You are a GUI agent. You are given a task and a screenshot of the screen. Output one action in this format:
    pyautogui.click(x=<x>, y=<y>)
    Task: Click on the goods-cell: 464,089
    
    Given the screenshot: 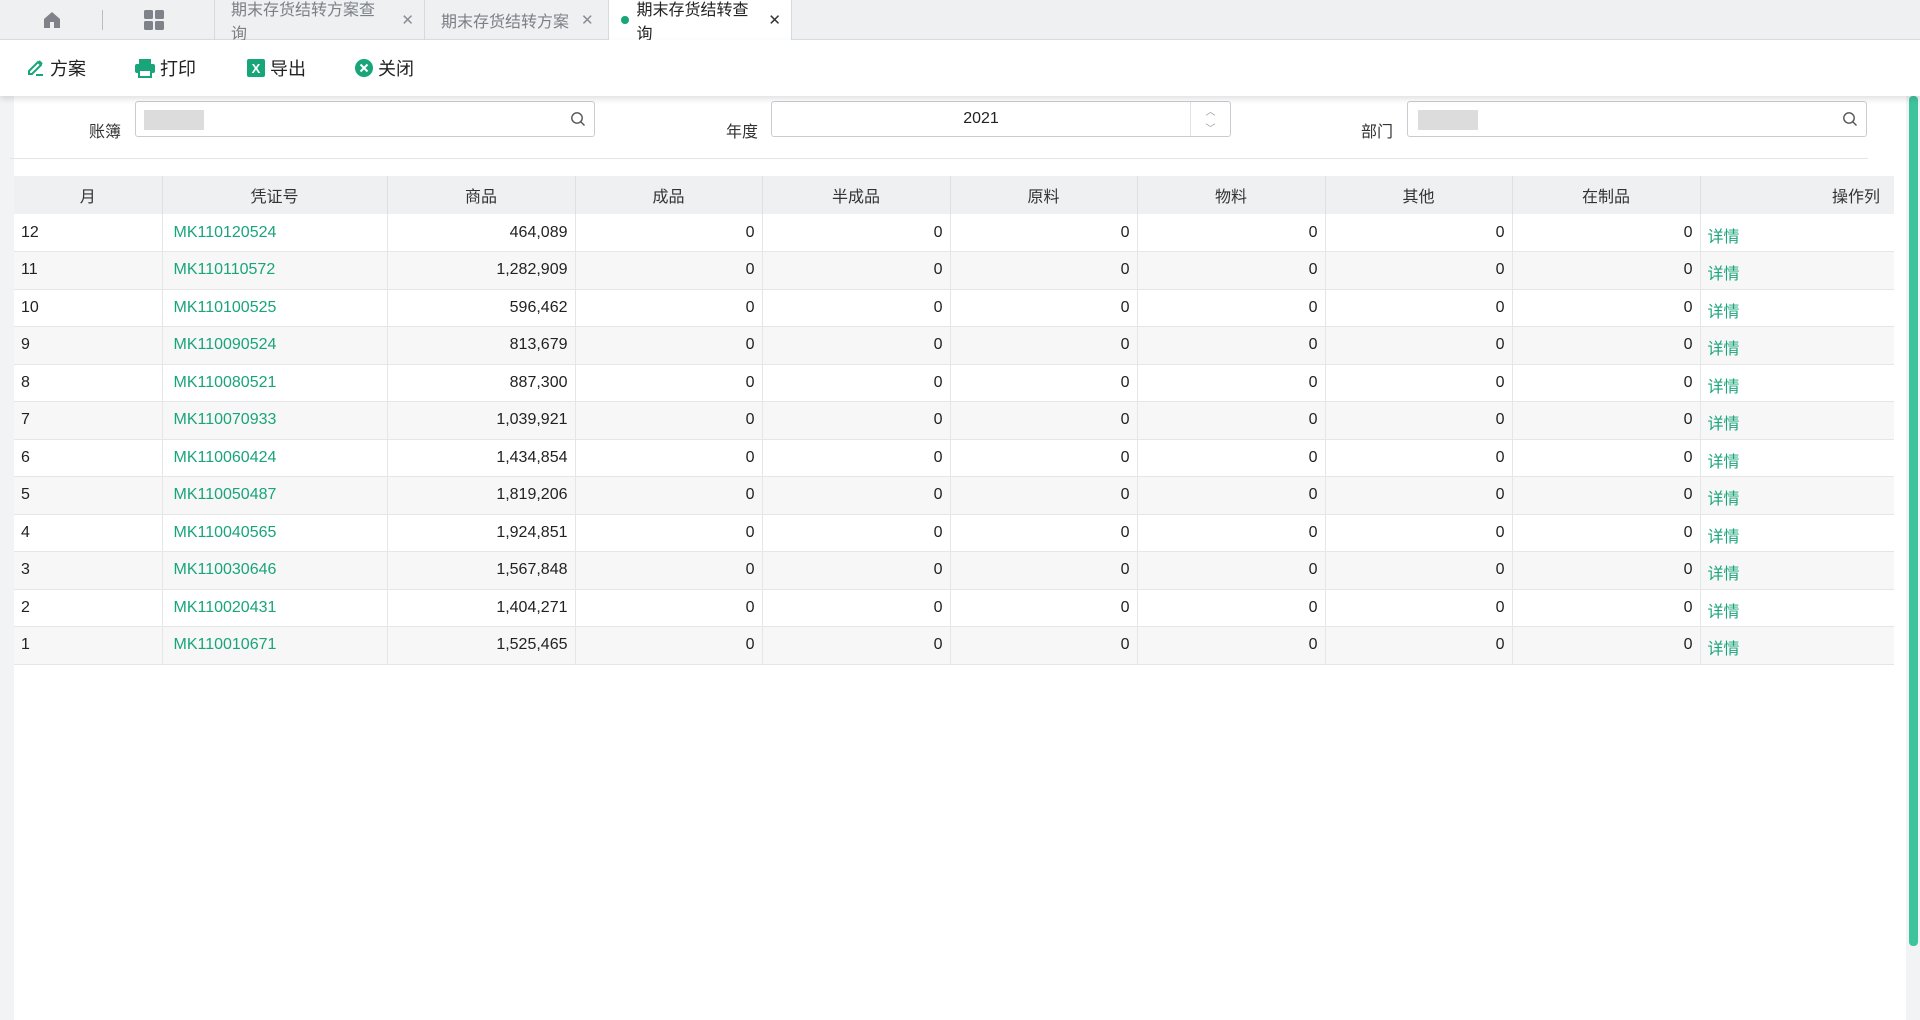 What is the action you would take?
    pyautogui.click(x=481, y=233)
    